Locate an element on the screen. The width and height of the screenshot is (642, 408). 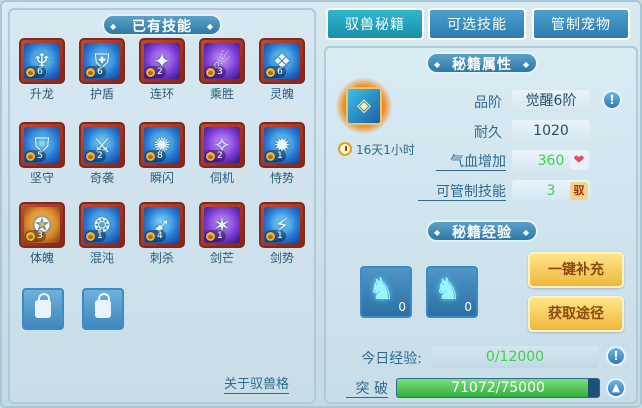
skill-1: ♆ 6 升龙 is located at coordinates (42, 69).